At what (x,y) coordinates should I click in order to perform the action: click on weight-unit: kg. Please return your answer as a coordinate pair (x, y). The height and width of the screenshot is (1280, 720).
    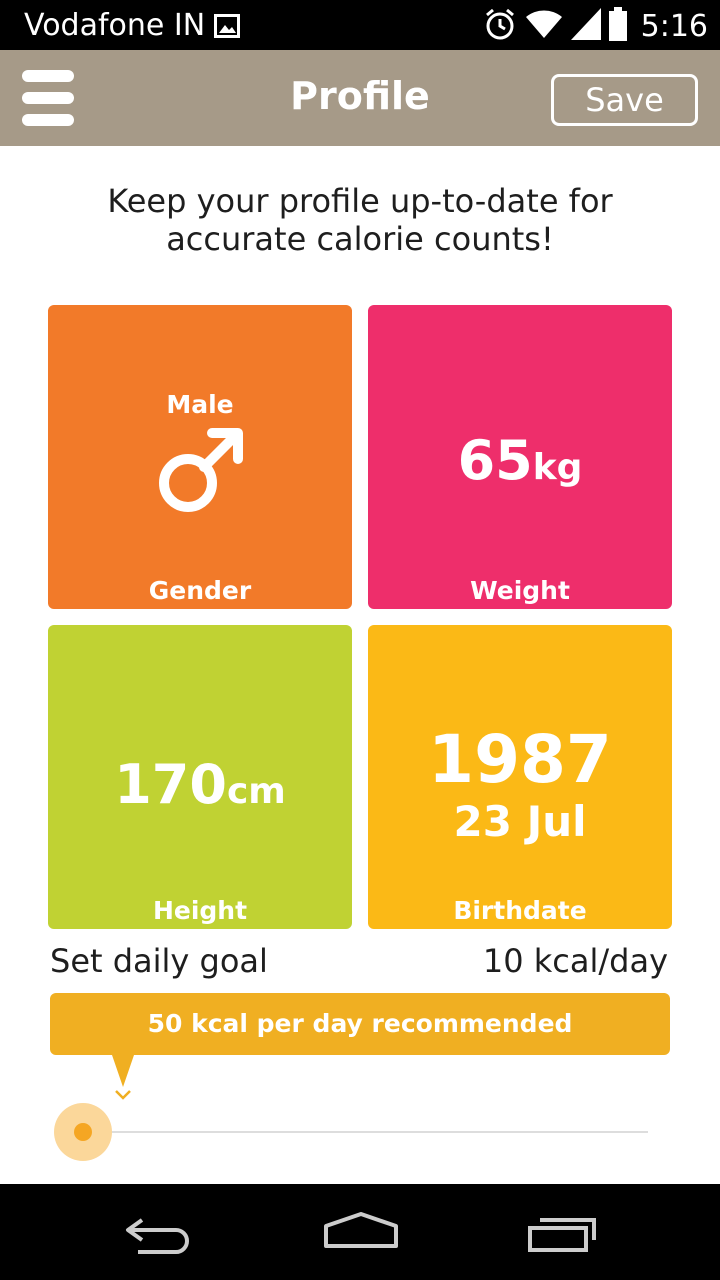
    Looking at the image, I should click on (557, 467).